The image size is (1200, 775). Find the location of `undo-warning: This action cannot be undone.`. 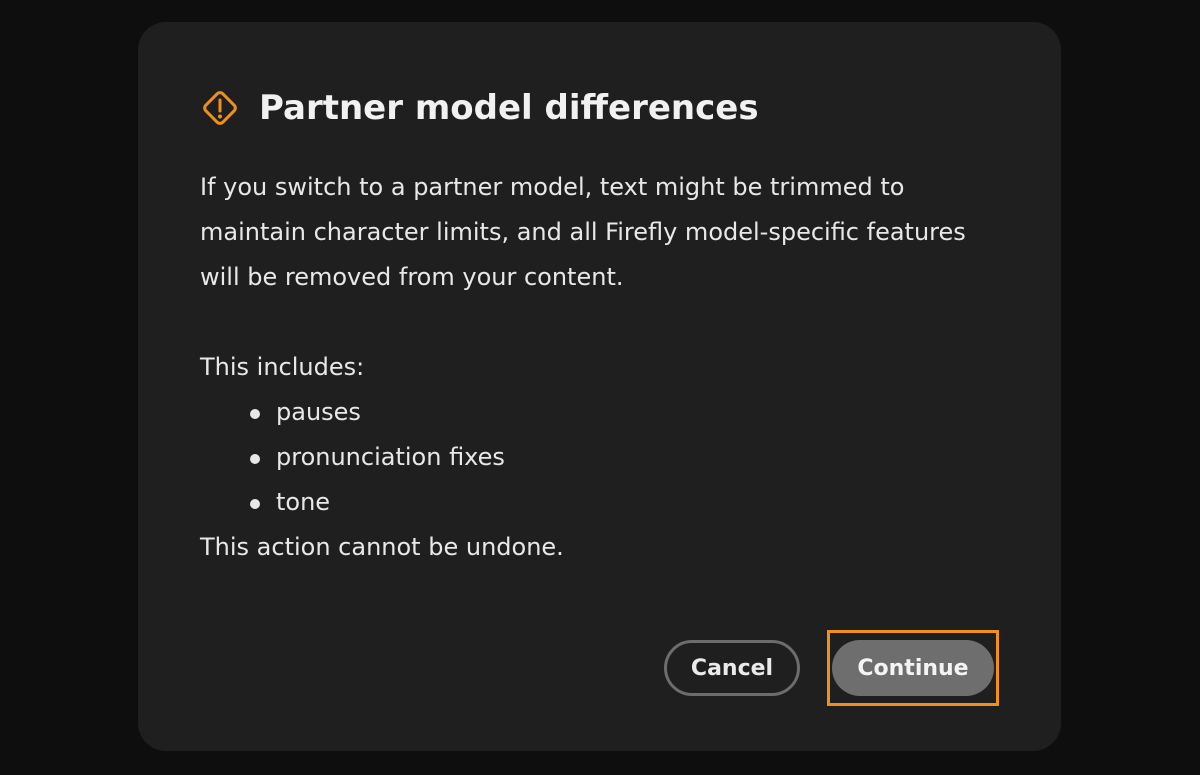

undo-warning: This action cannot be undone. is located at coordinates (382, 547).